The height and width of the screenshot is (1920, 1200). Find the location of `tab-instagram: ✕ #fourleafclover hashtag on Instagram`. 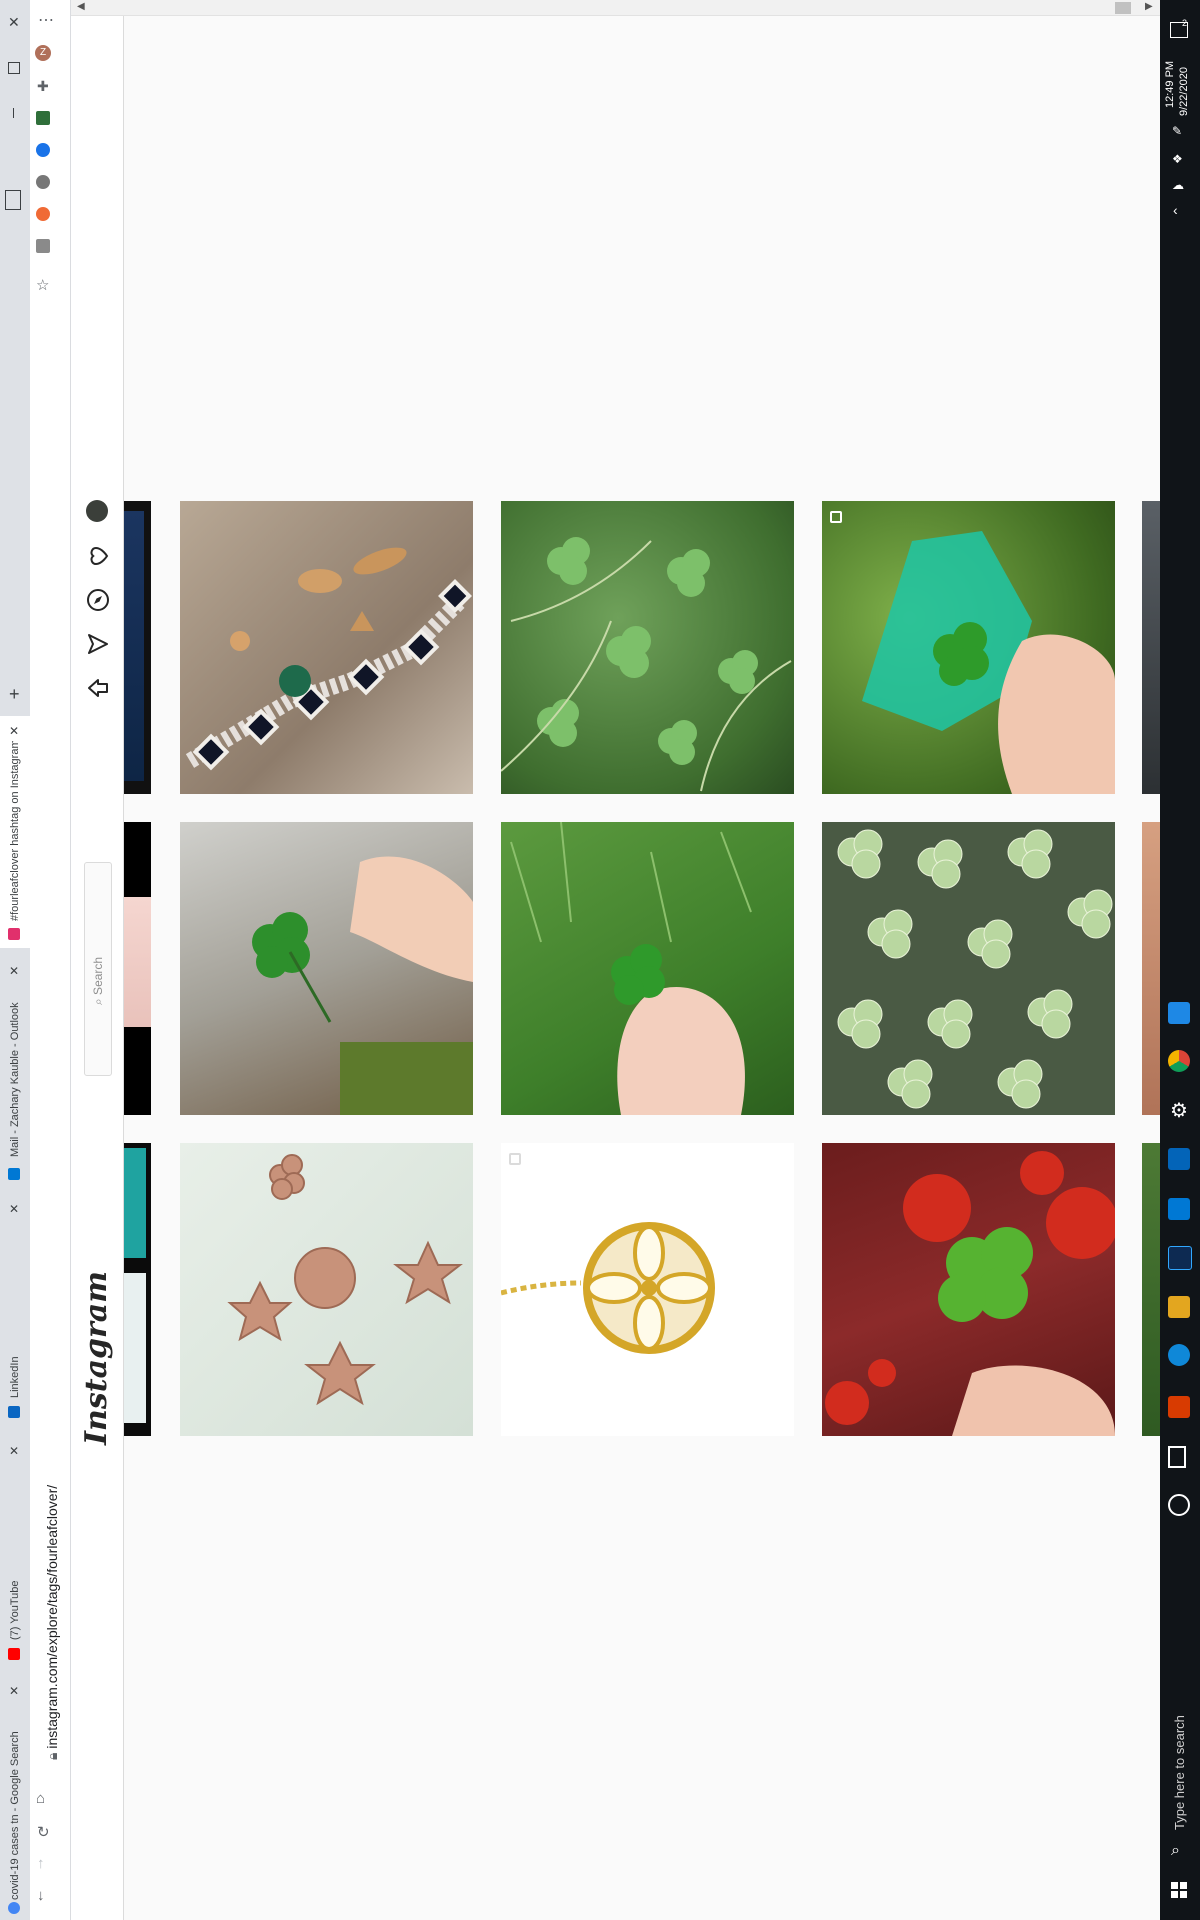

tab-instagram: ✕ #fourleafclover hashtag on Instagram is located at coordinates (15, 832).